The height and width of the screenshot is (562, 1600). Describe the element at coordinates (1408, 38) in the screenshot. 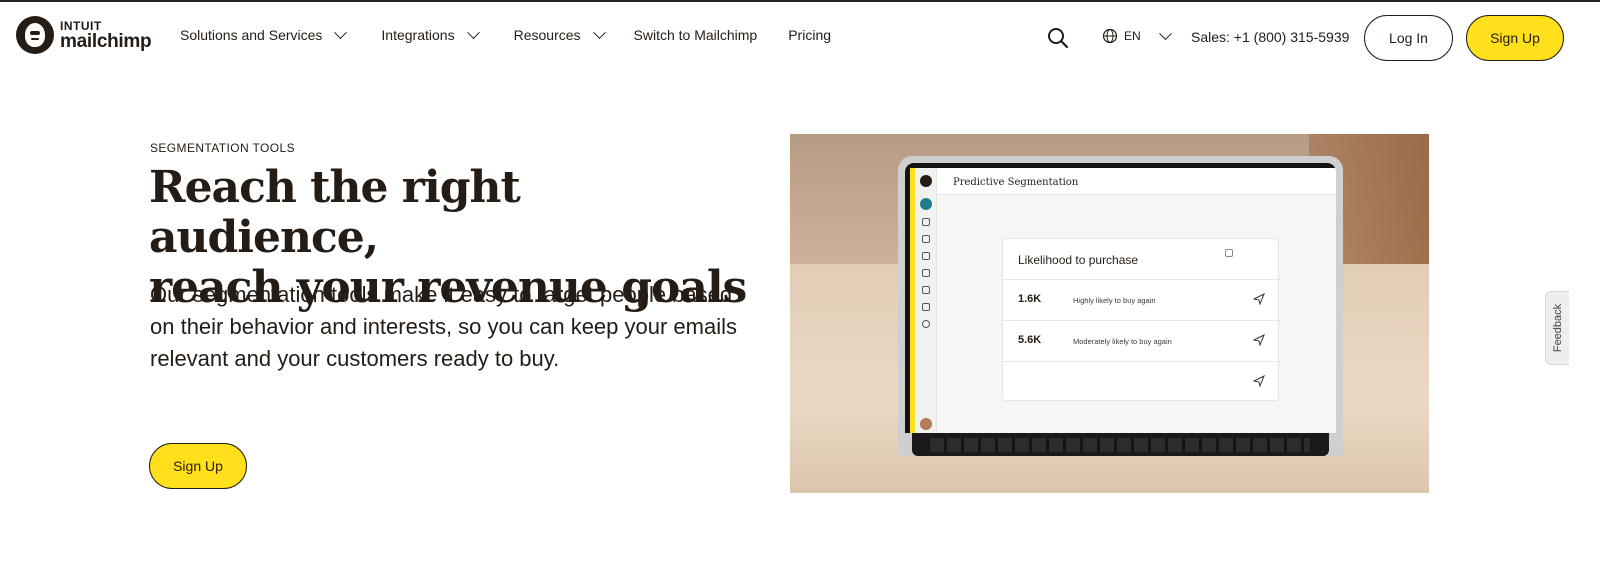

I see `login-button: Log In` at that location.